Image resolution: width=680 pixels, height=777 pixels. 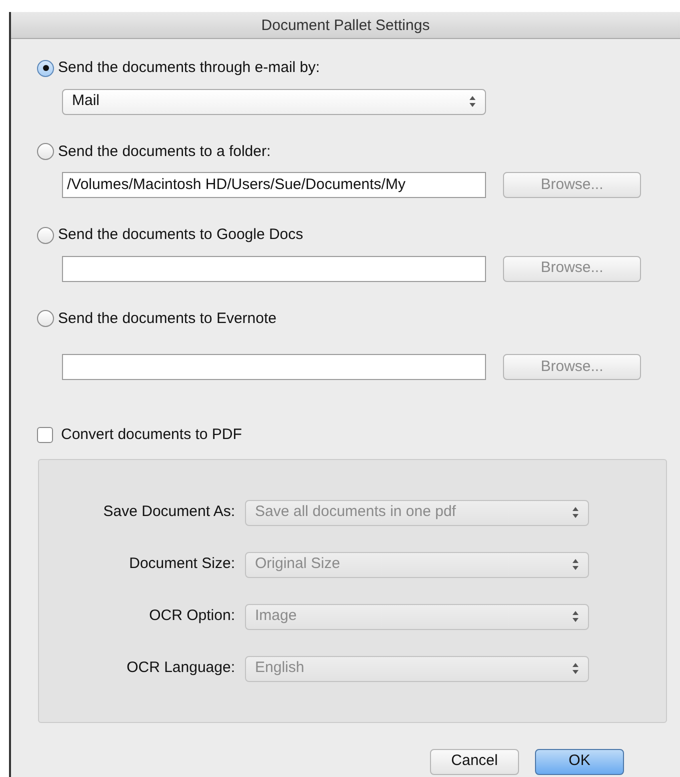 I want to click on radio-label: Send the documents to a folder:, so click(x=164, y=152).